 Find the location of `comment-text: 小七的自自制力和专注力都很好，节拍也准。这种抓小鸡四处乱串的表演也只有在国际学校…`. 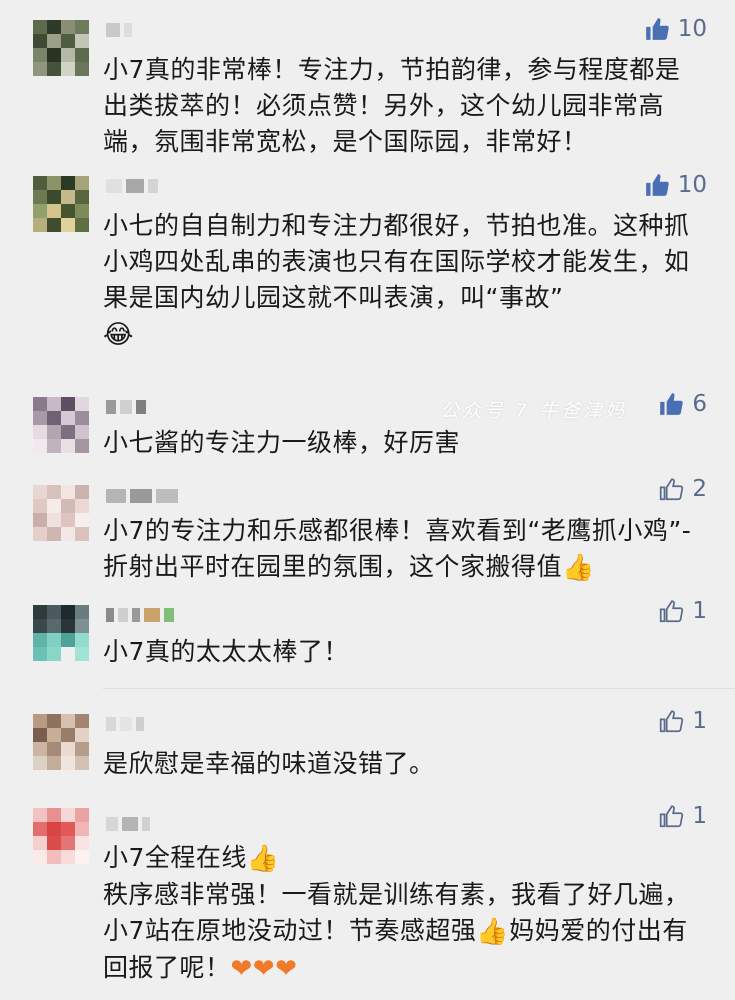

comment-text: 小七的自自制力和专注力都很好，节拍也准。这种抓小鸡四处乱串的表演也只有在国际学校… is located at coordinates (403, 280).